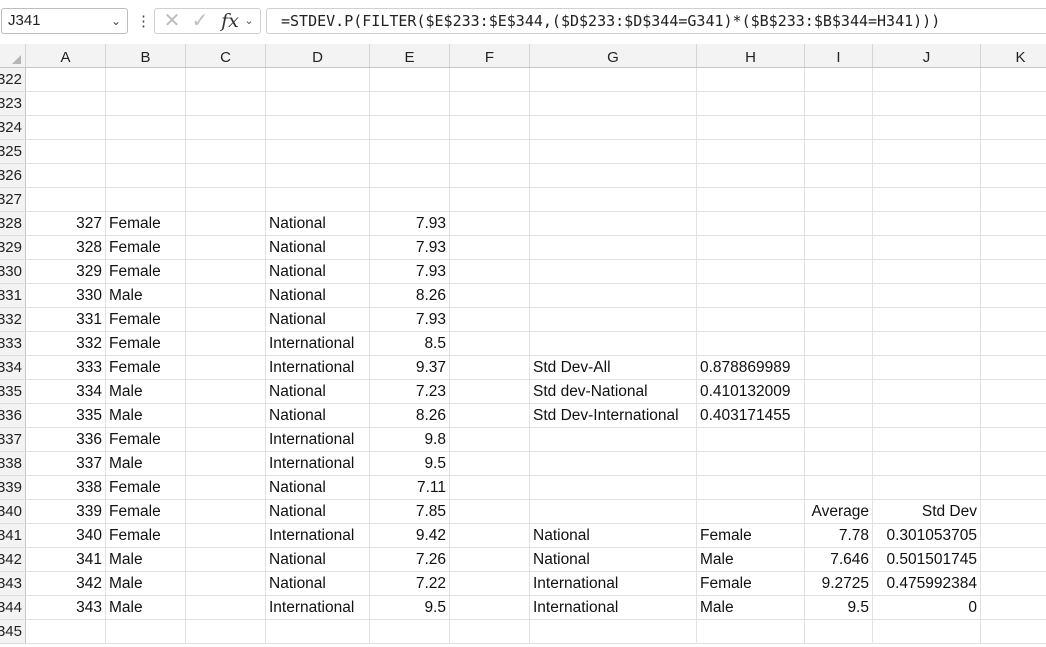  Describe the element at coordinates (410, 560) in the screenshot. I see `cell-e: 7.26` at that location.